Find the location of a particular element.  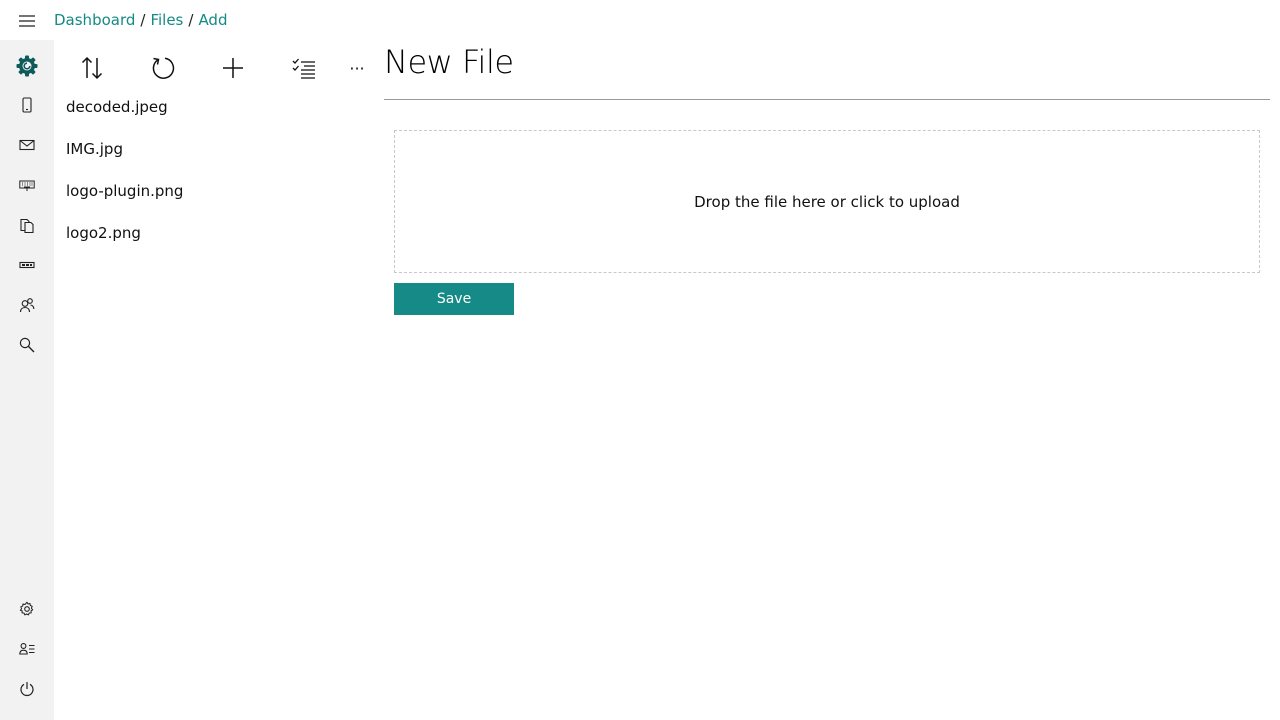

file-item: decoded.jpeg is located at coordinates (219, 107).